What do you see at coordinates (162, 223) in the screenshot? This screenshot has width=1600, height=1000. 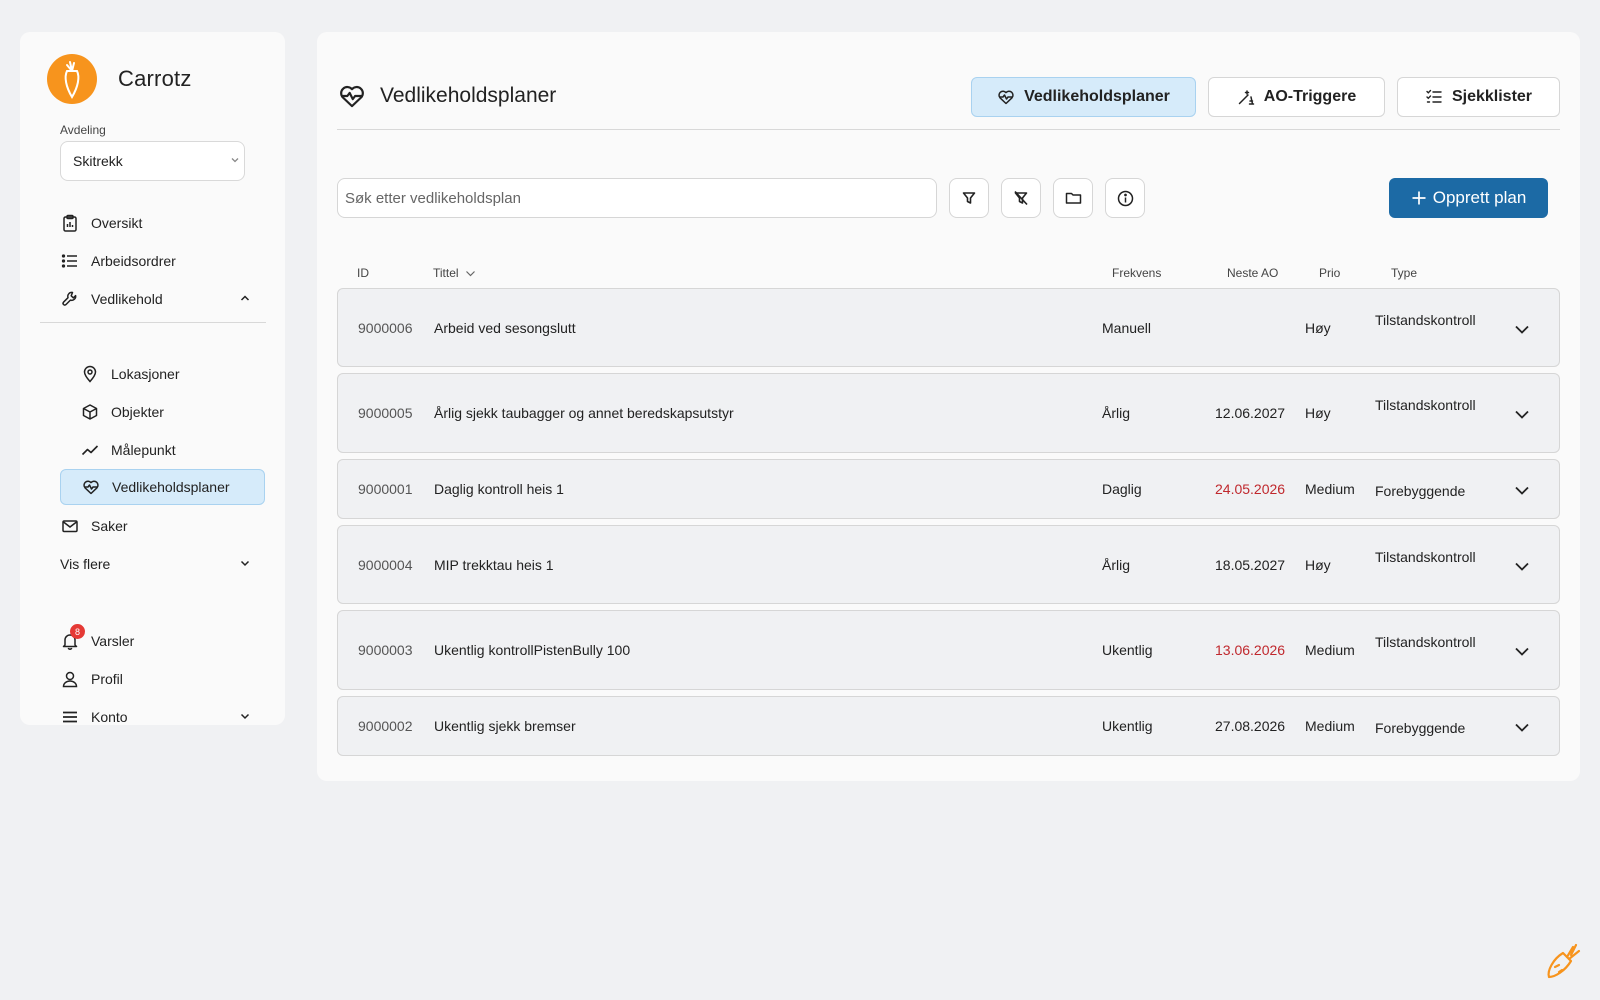 I see `sidebar-item-oversikt: Oversikt` at bounding box center [162, 223].